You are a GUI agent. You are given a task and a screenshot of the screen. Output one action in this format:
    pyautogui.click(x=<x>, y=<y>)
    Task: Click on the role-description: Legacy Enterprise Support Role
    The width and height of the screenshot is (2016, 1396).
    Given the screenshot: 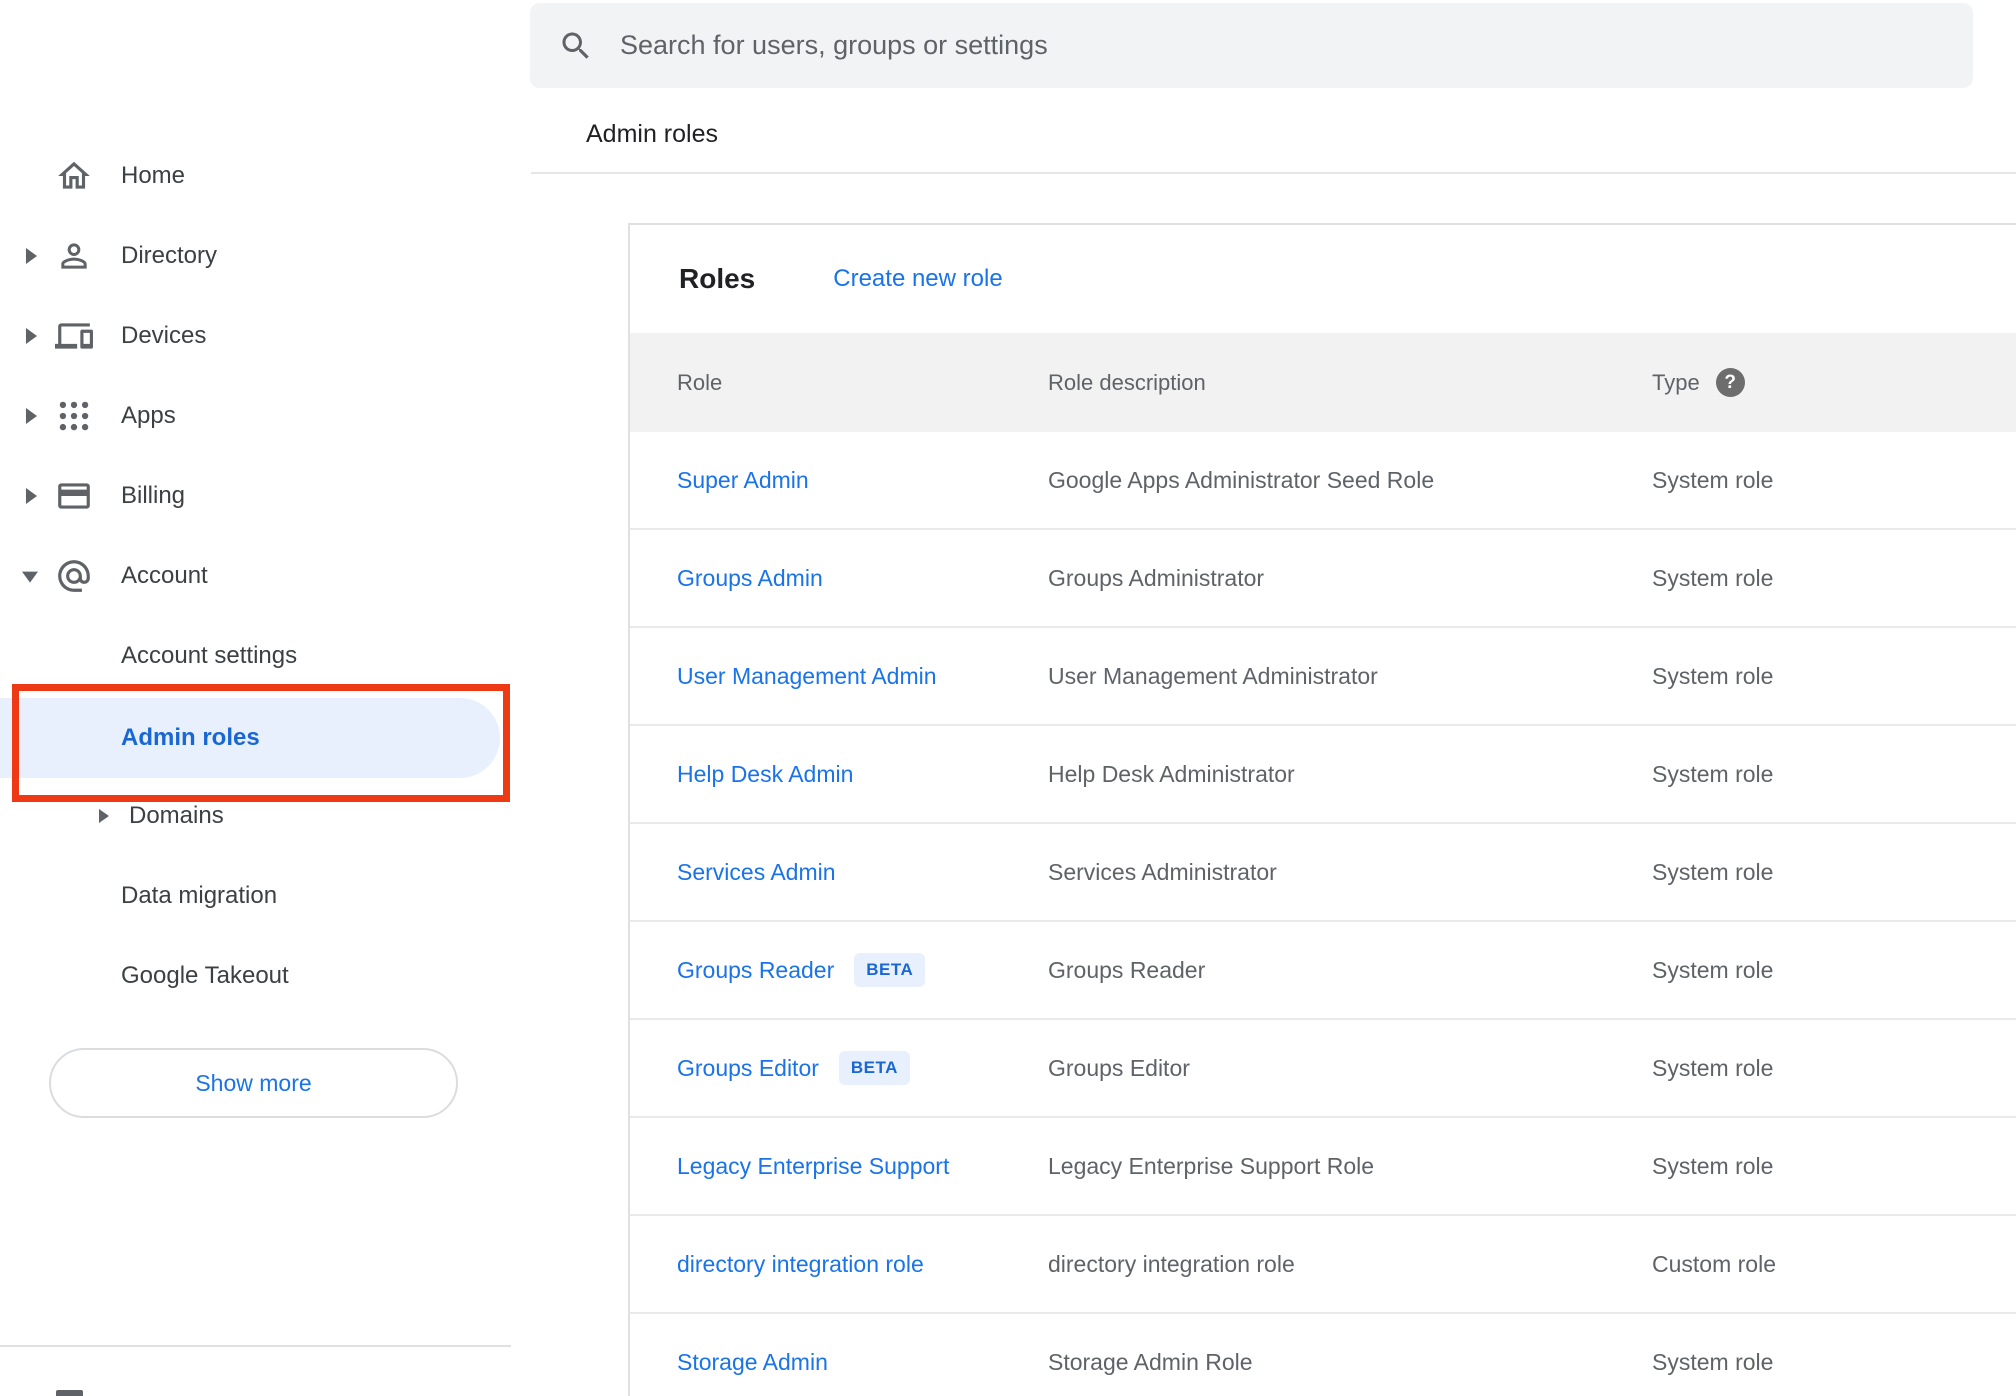 What is the action you would take?
    pyautogui.click(x=1211, y=1165)
    